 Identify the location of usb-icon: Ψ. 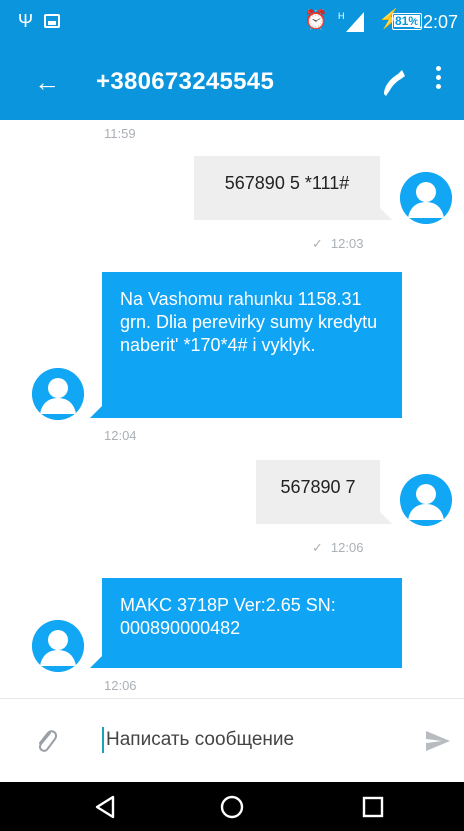
(26, 21).